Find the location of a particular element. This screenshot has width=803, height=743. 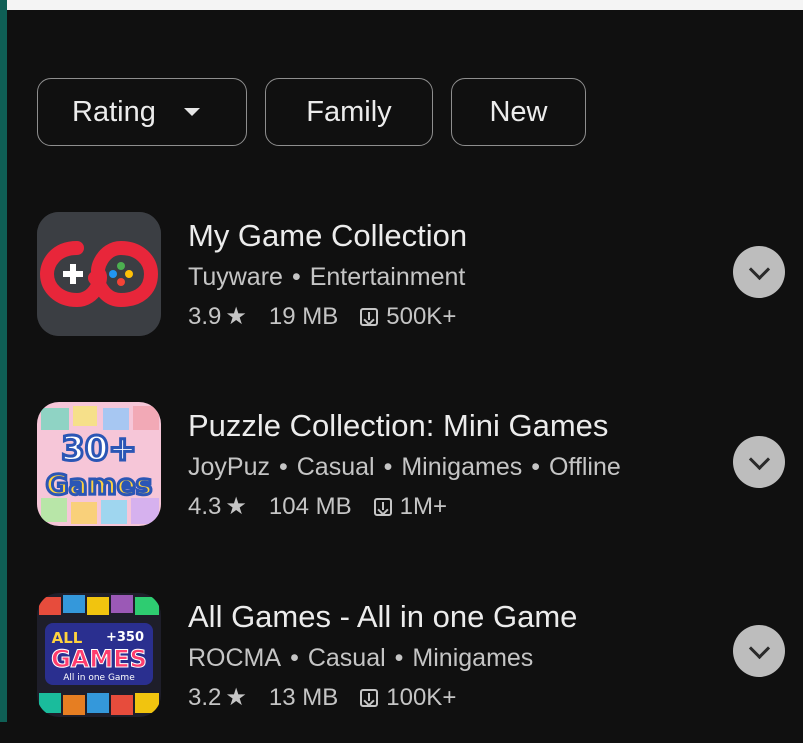

app-meta: JoyPuz • Casual • Minigames • Offline is located at coordinates (404, 467).